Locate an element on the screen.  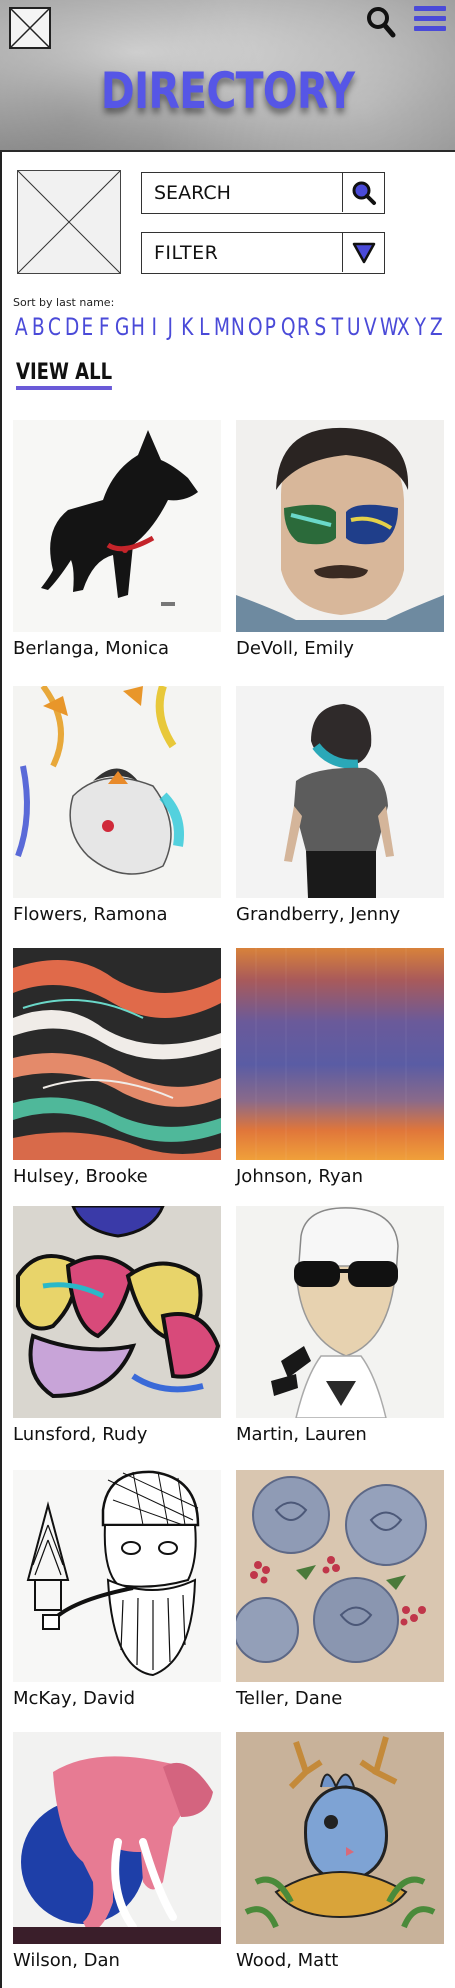
artist-name: Grandberry, Jenny is located at coordinates (318, 914).